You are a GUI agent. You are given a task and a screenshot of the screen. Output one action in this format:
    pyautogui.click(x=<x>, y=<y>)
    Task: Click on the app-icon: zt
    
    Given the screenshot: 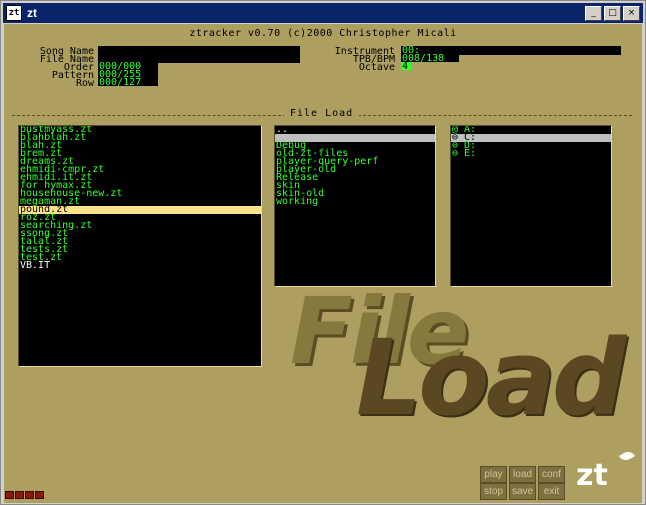 What is the action you would take?
    pyautogui.click(x=14, y=13)
    